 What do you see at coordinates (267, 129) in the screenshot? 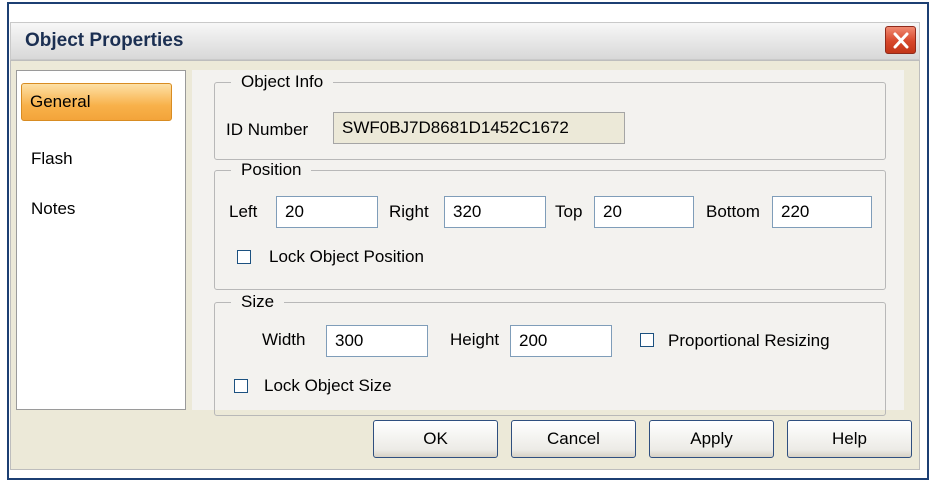
I see `id-number-label: ID Number` at bounding box center [267, 129].